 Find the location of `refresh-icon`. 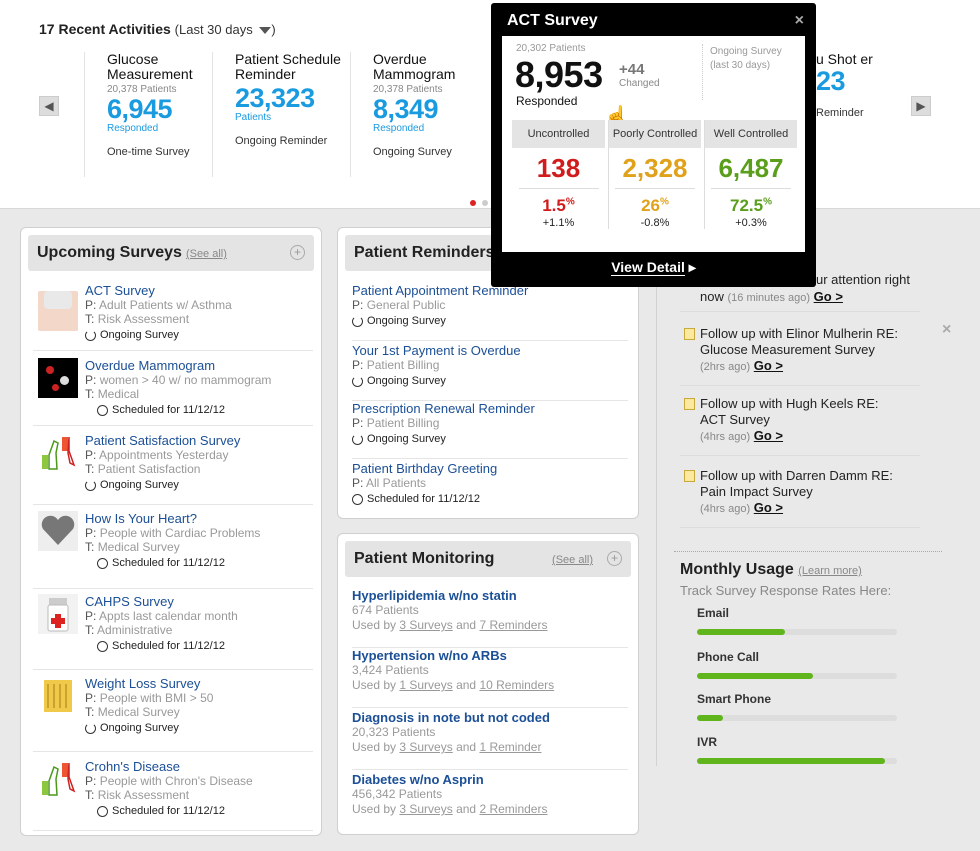

refresh-icon is located at coordinates (90, 728).